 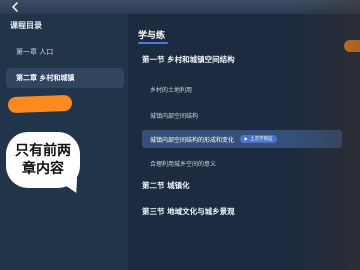 I want to click on sidebar-item-chapter-1: 第一章 人口, so click(x=65, y=52).